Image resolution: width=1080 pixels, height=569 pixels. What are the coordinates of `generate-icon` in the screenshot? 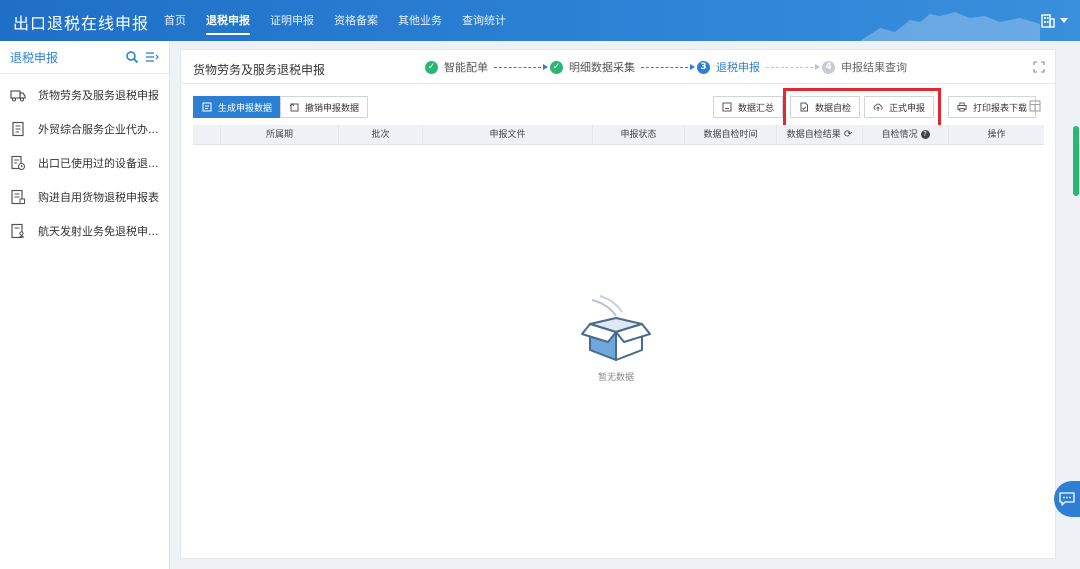 It's located at (207, 107).